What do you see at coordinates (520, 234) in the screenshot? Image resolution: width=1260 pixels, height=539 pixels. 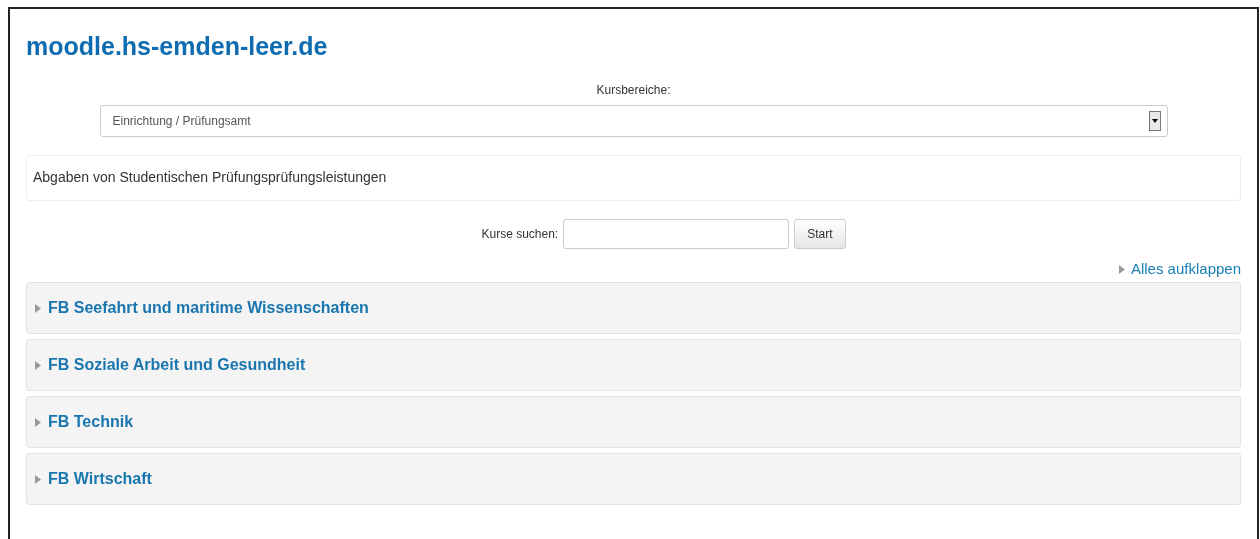 I see `search-label: Kurse suchen:` at bounding box center [520, 234].